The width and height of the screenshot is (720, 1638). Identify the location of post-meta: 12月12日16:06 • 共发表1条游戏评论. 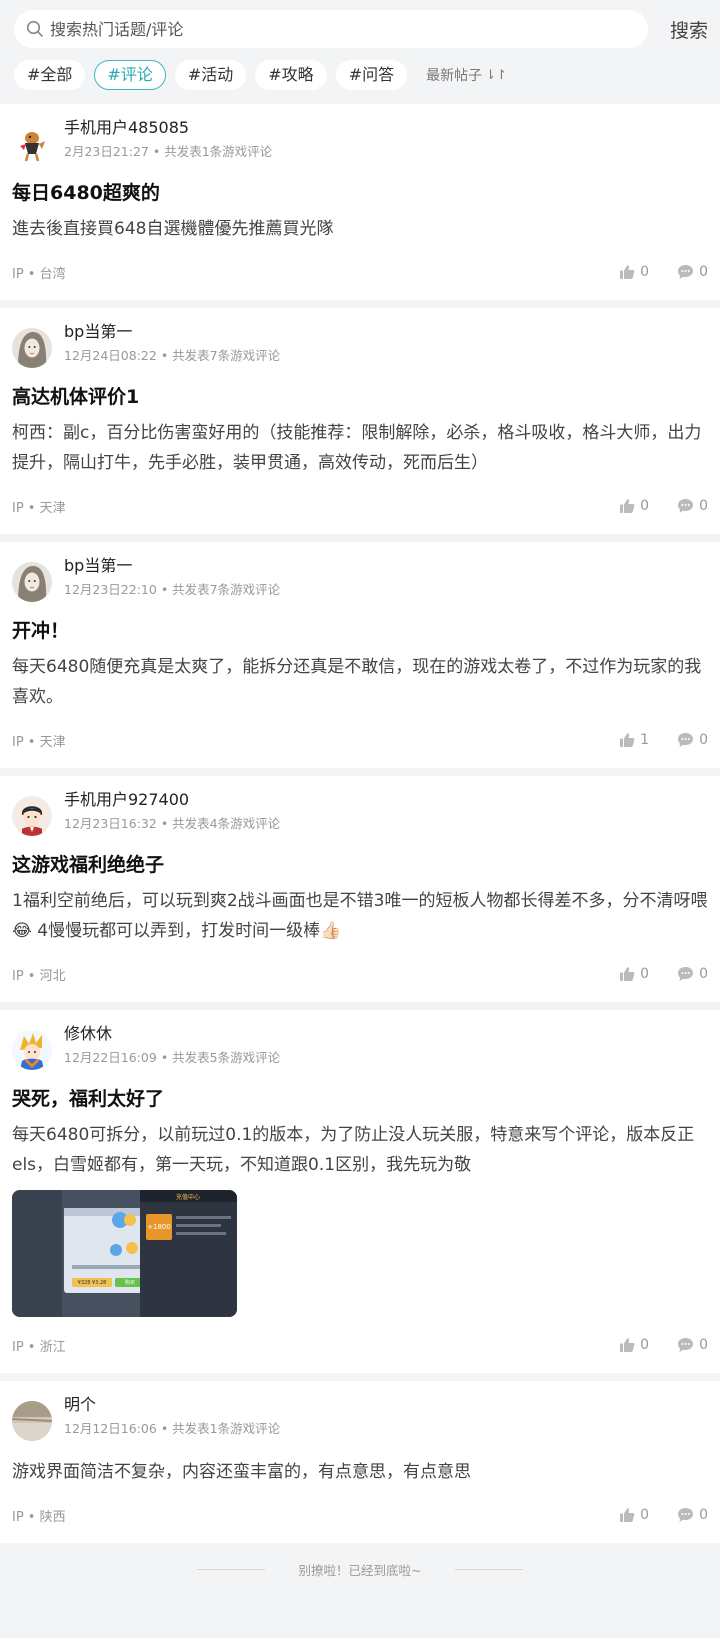
(172, 1428).